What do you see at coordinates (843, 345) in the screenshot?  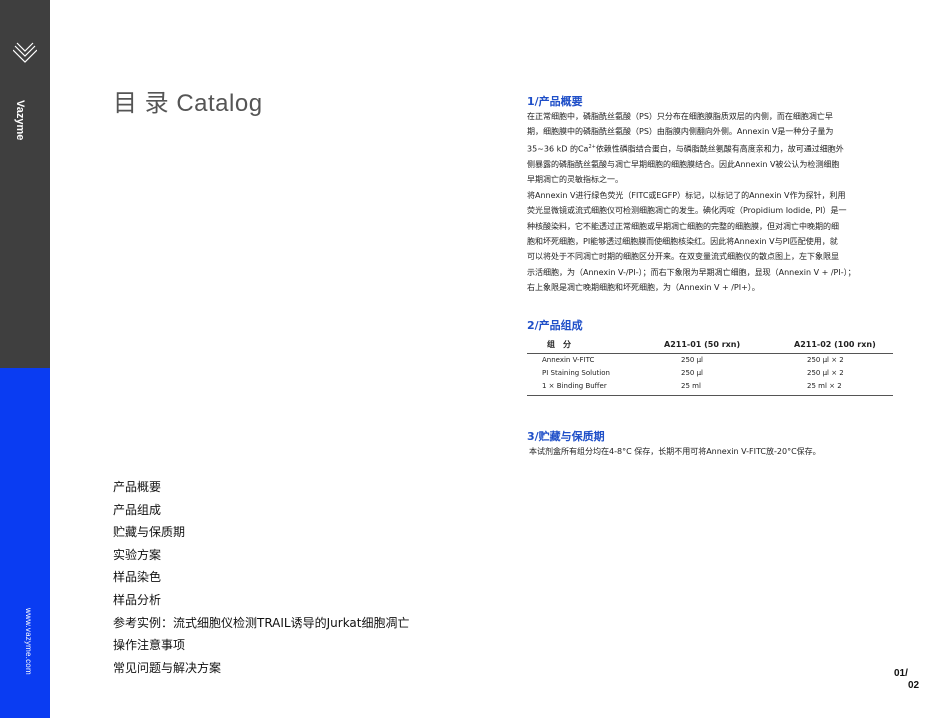 I see `table-header-cell: A211-02 (100 rxn)` at bounding box center [843, 345].